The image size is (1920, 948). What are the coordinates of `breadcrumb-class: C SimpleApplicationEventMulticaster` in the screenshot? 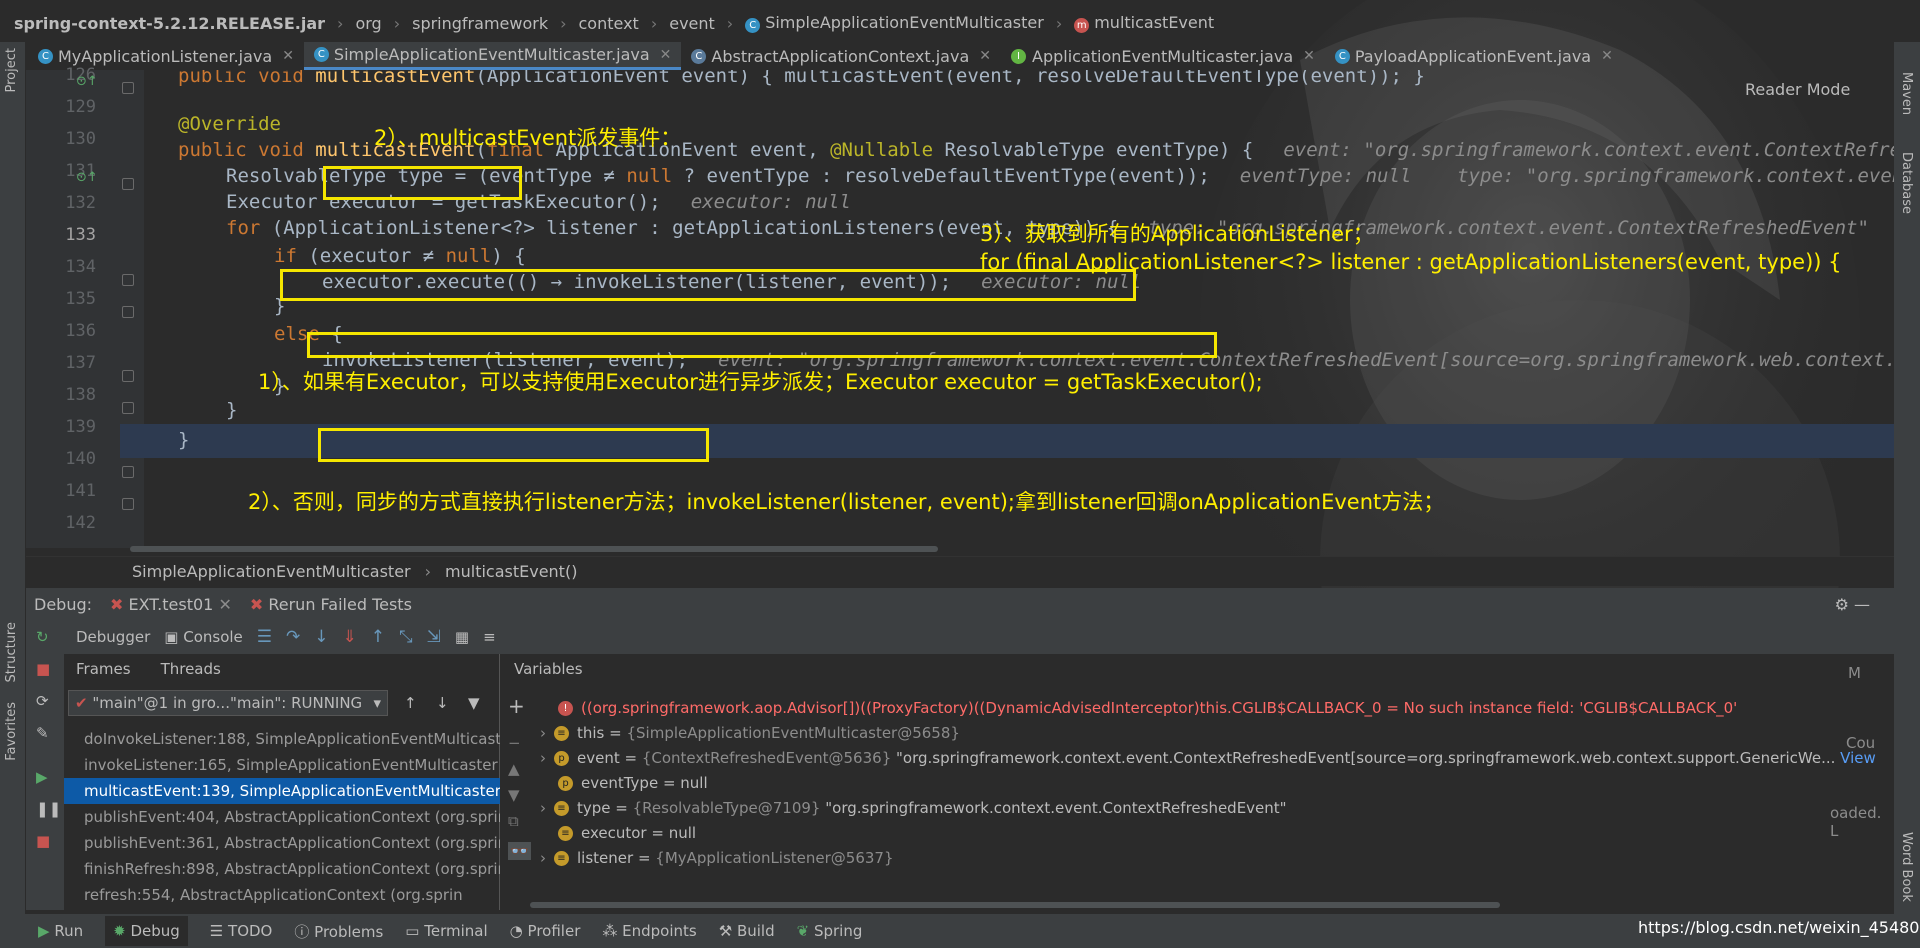 It's located at (894, 23).